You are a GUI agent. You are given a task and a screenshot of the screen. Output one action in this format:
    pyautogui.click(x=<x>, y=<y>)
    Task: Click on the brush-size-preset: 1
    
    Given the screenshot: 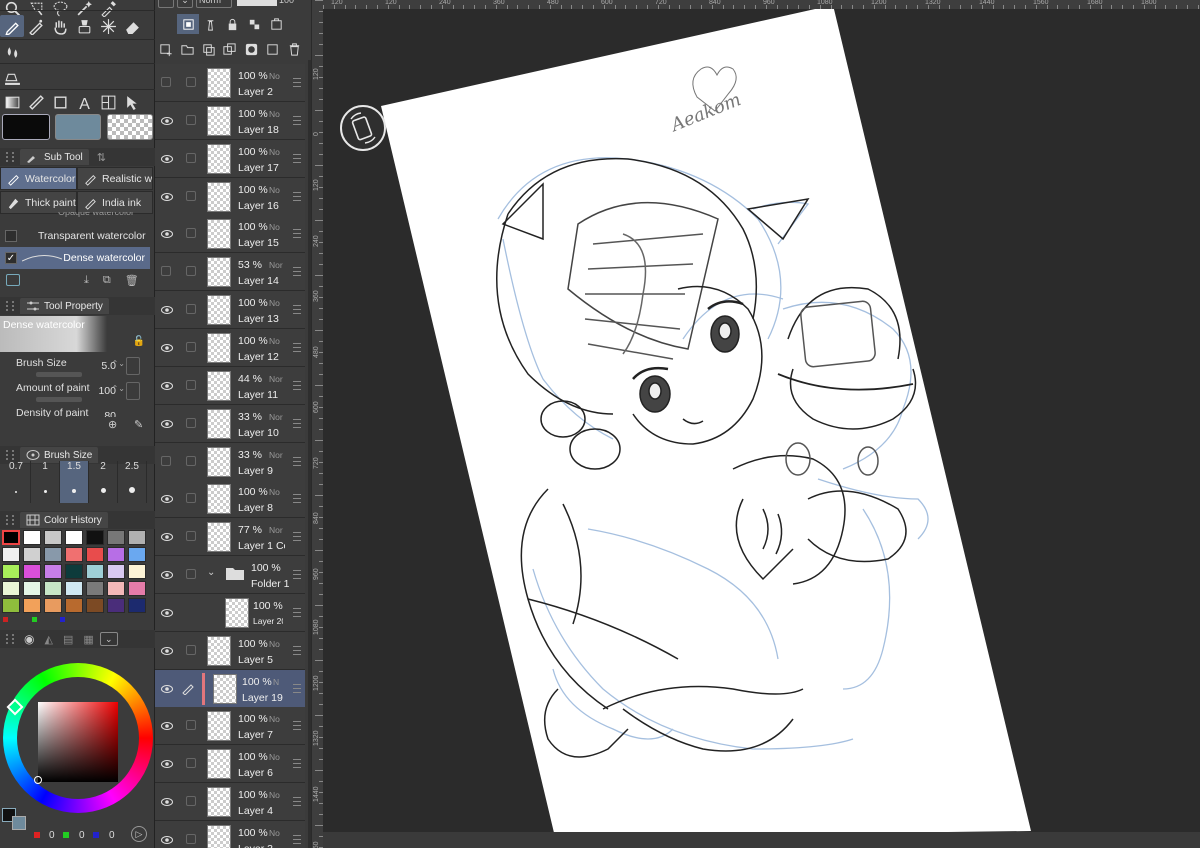 What is the action you would take?
    pyautogui.click(x=45, y=482)
    